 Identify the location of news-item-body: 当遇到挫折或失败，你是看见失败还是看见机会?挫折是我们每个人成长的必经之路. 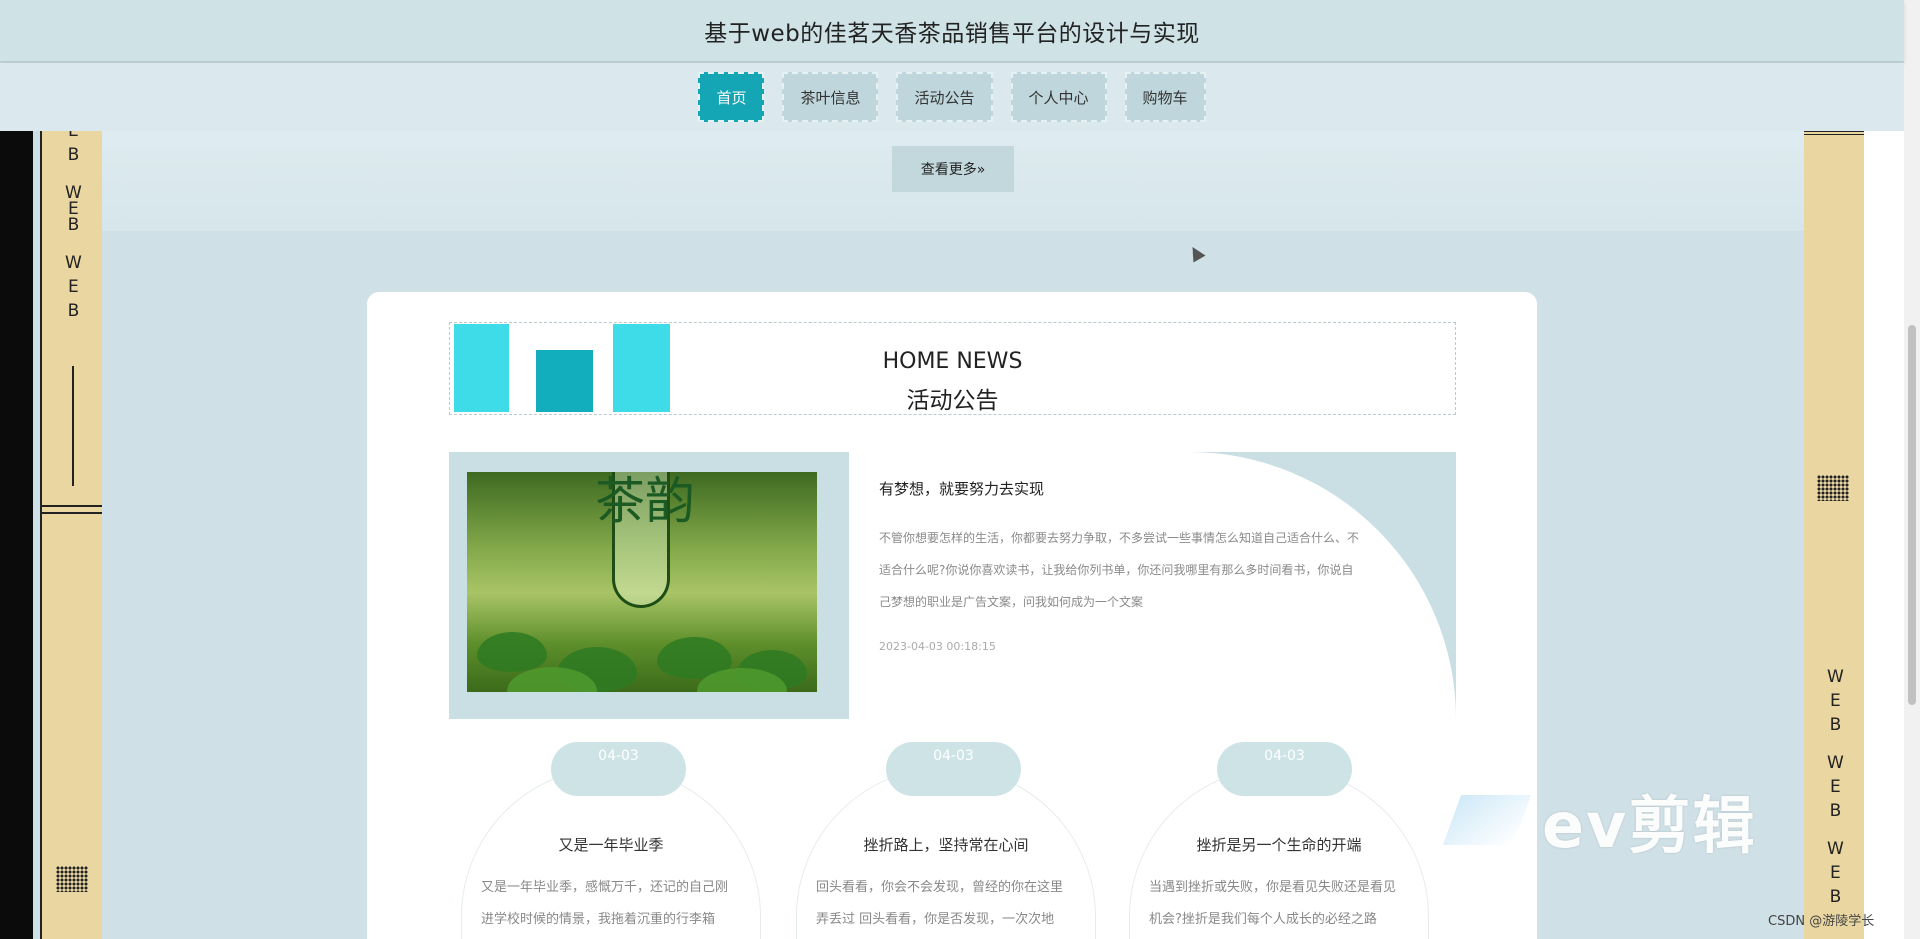
(1273, 903).